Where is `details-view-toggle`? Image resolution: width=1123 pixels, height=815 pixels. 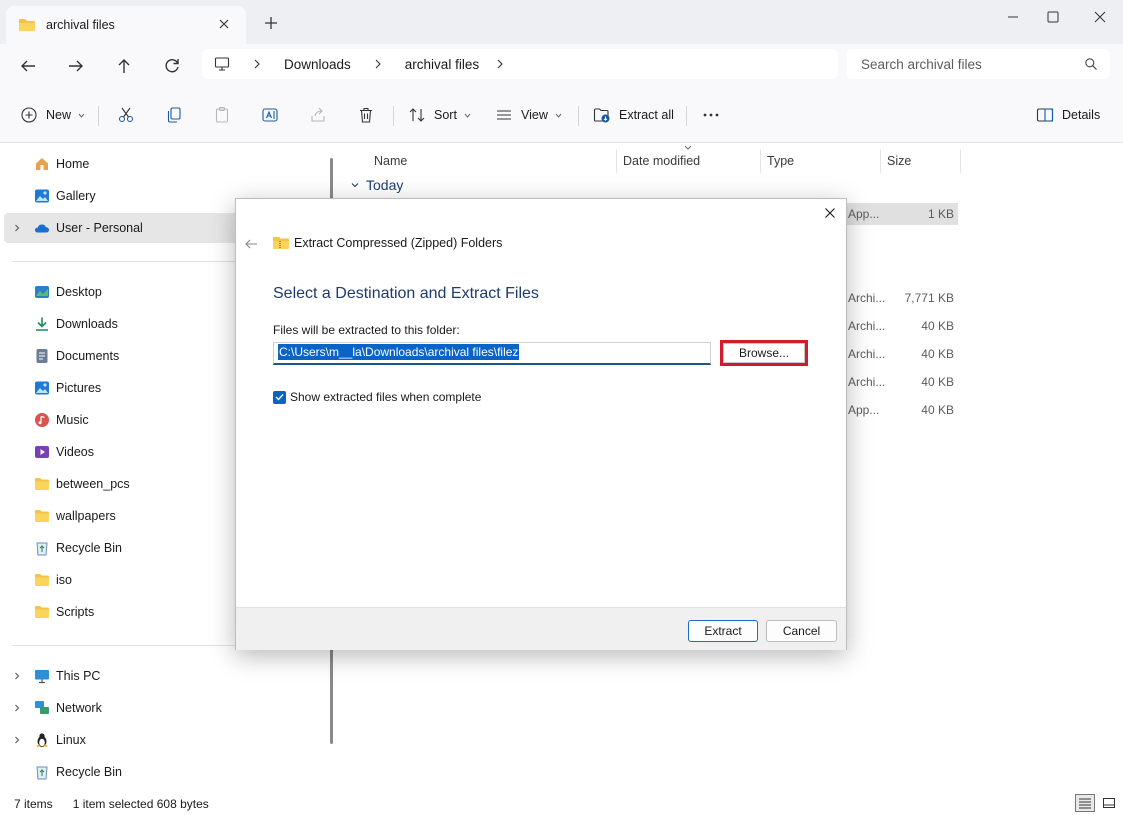 details-view-toggle is located at coordinates (1085, 803).